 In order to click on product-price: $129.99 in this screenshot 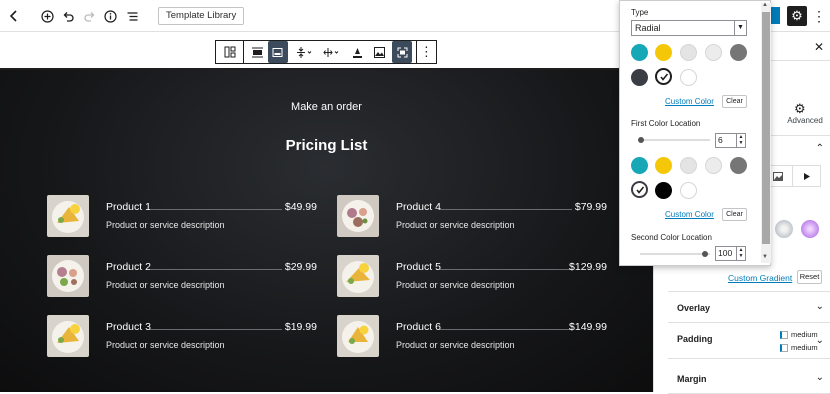, I will do `click(588, 267)`.